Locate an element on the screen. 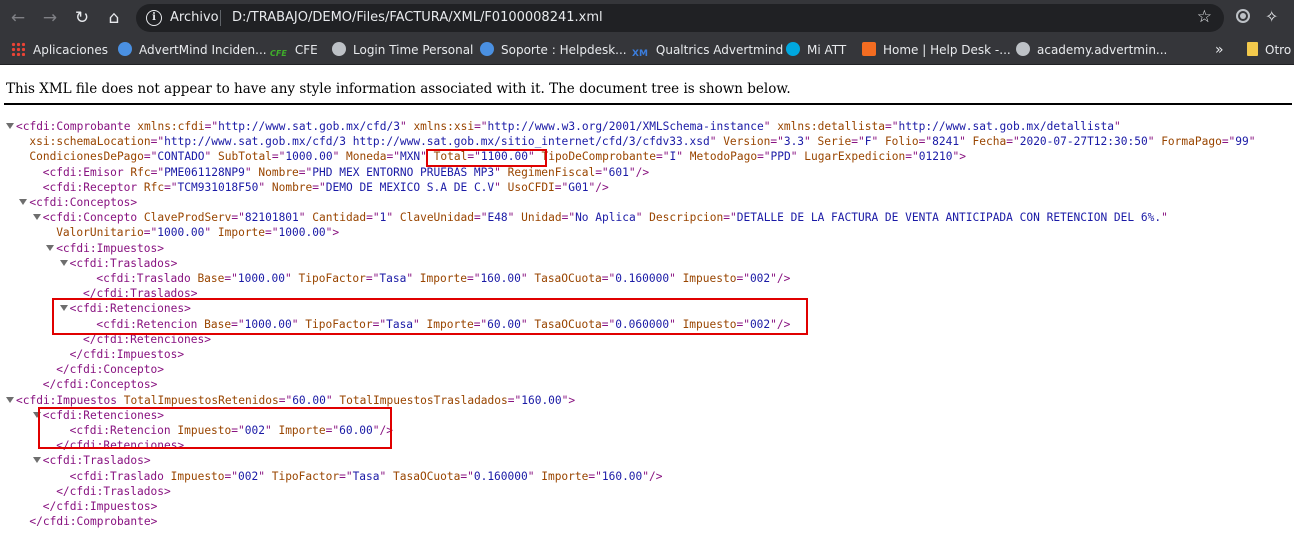  xml-tag: "> is located at coordinates (568, 400).